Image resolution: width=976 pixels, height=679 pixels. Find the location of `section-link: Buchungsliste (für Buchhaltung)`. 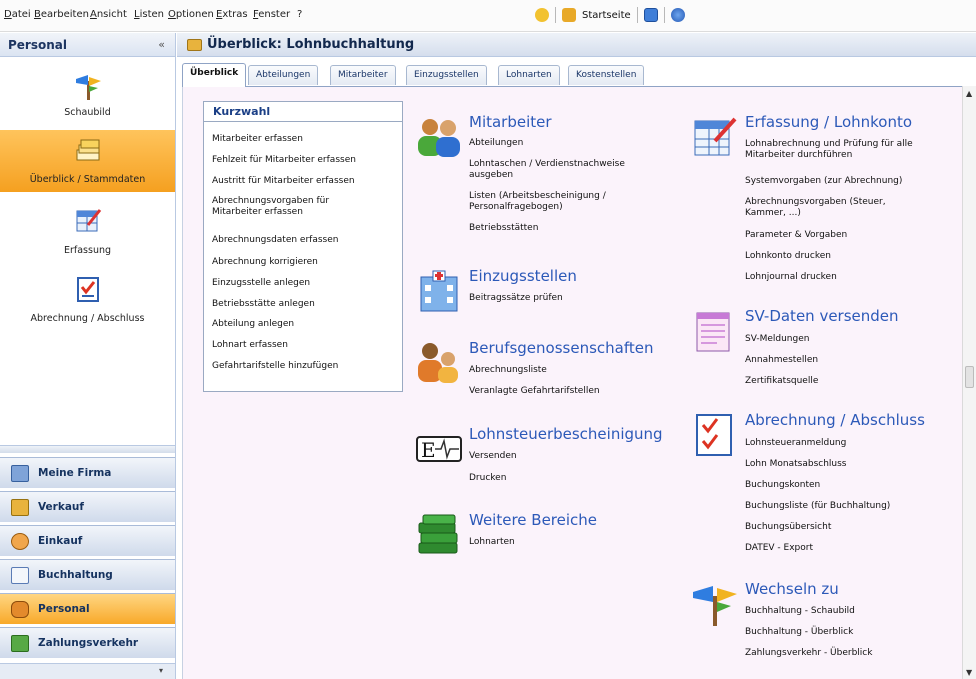

section-link: Buchungsliste (für Buchhaltung) is located at coordinates (845, 506).